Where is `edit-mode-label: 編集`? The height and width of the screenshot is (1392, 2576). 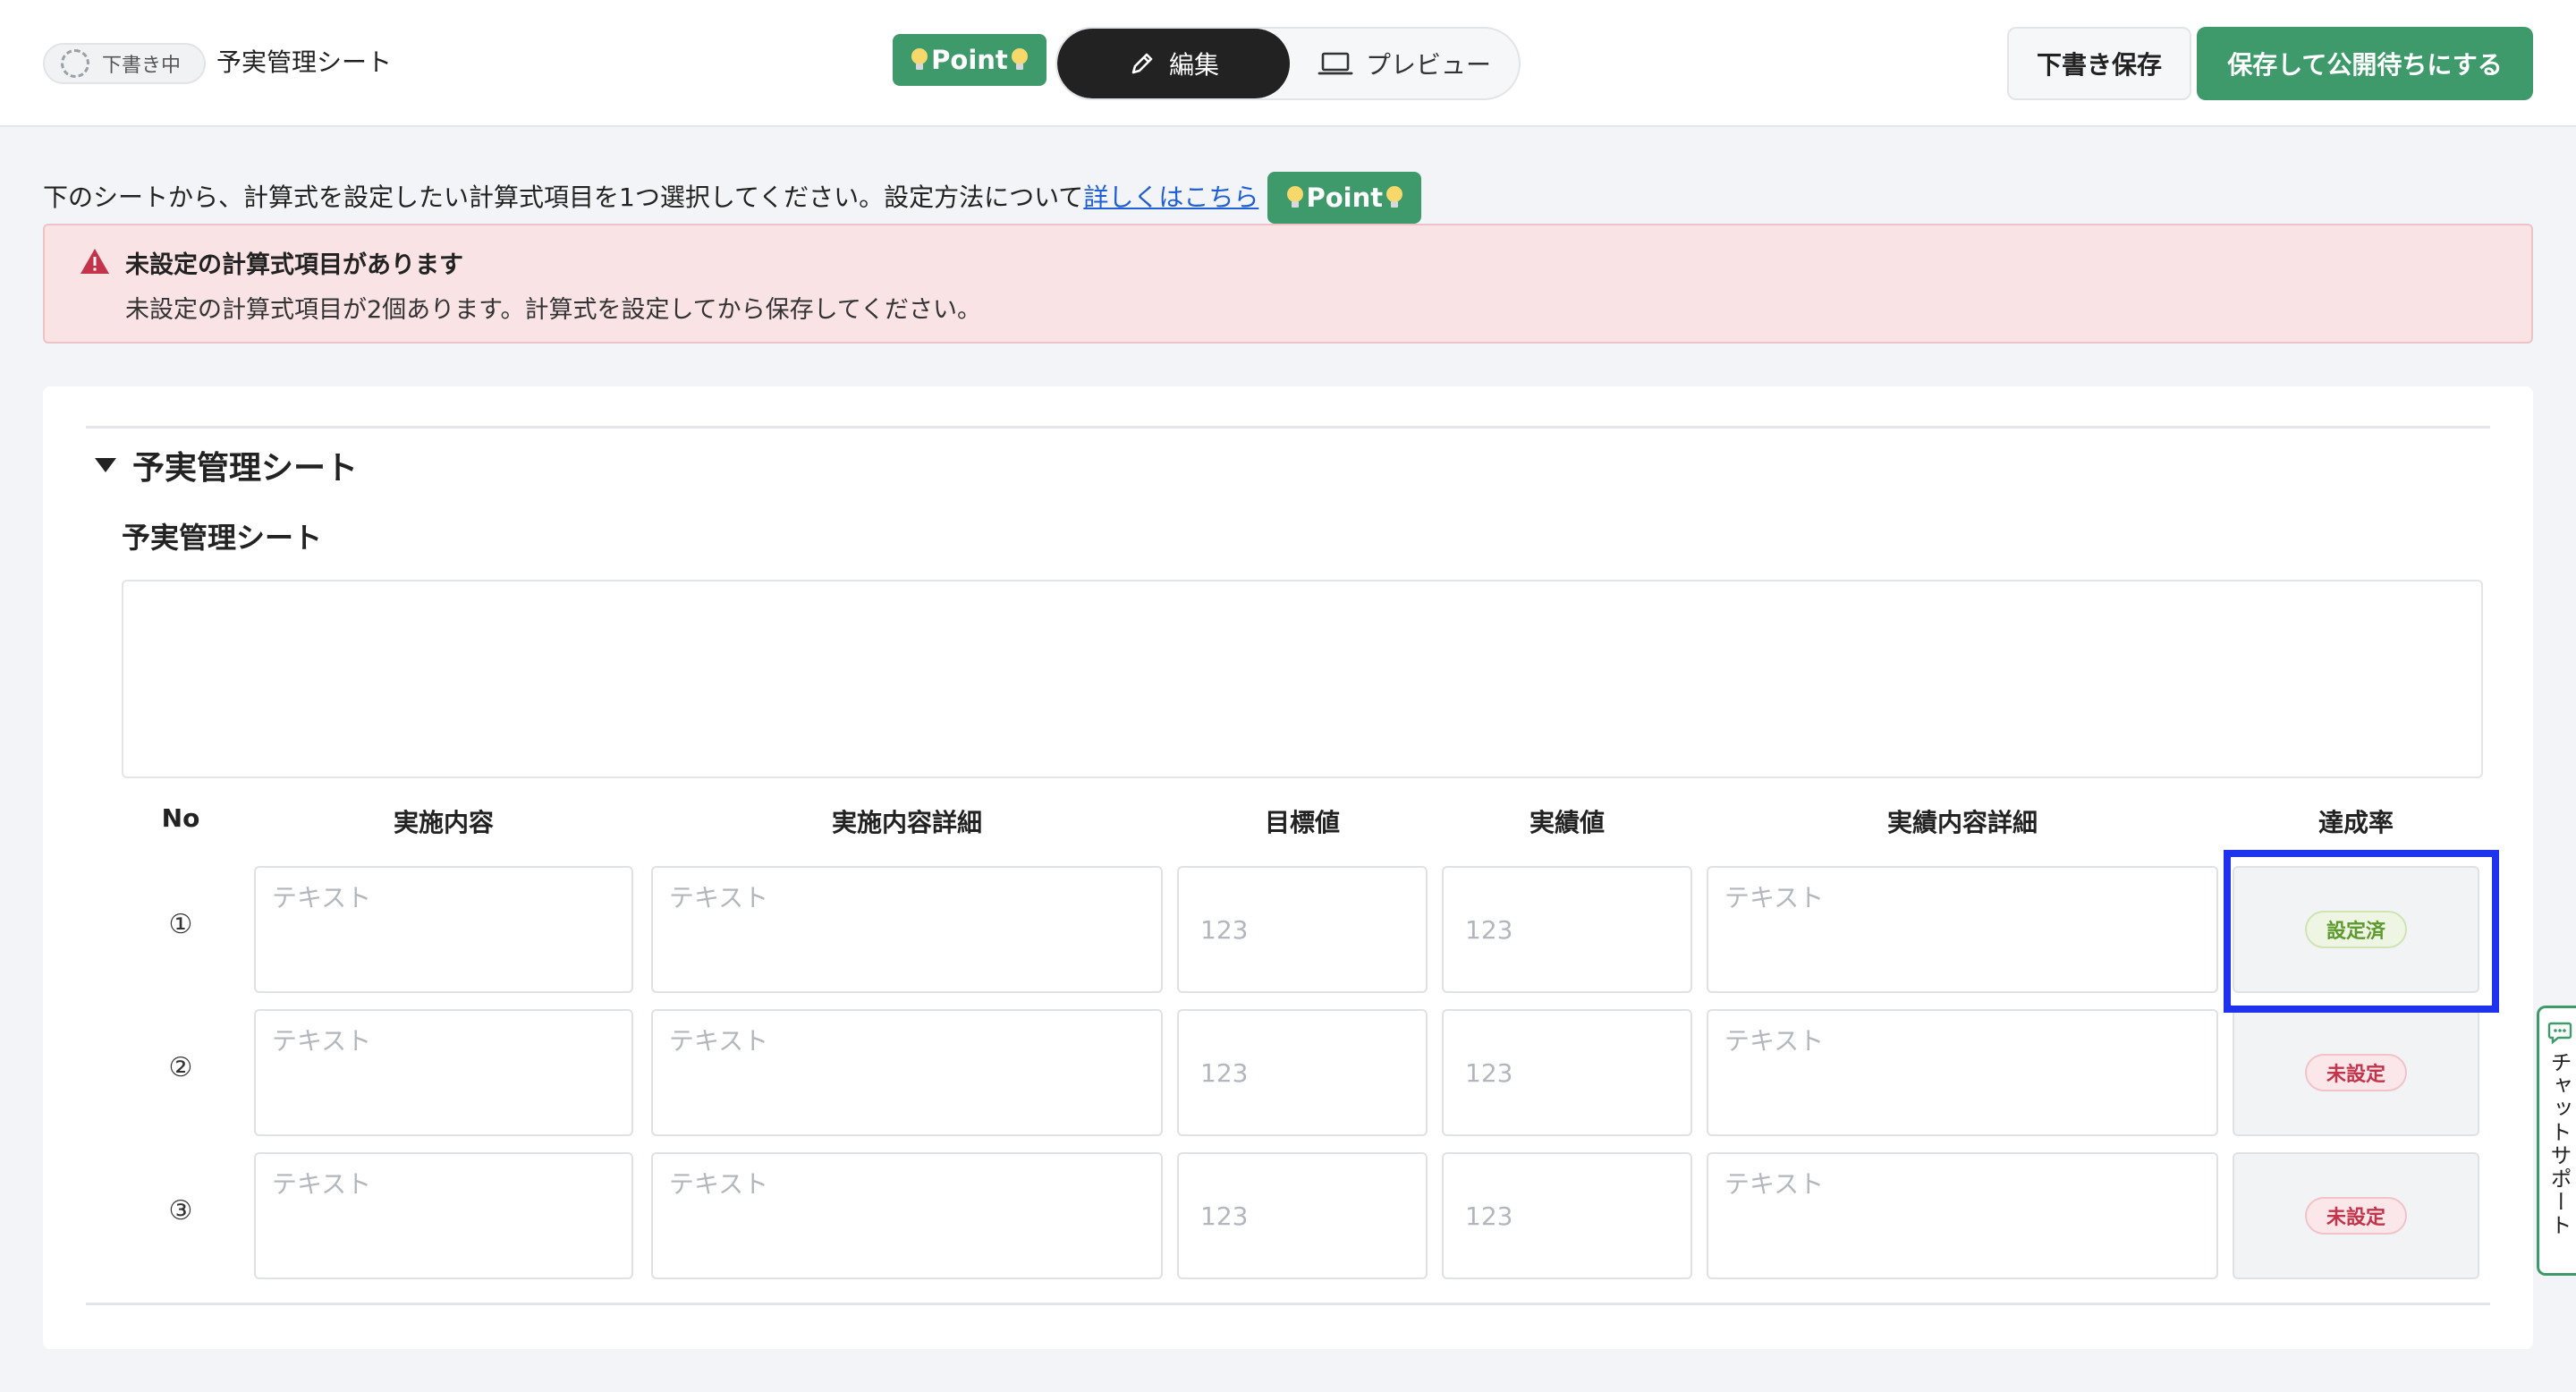
edit-mode-label: 編集 is located at coordinates (1193, 65).